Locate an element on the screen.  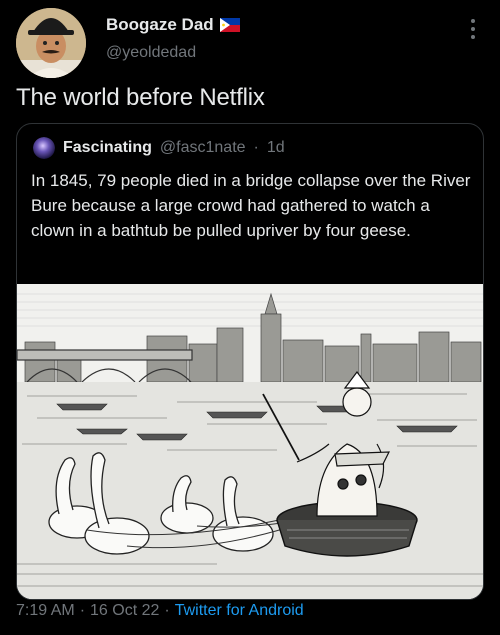
author-name-text: Boogaze Dad is located at coordinates (160, 24).